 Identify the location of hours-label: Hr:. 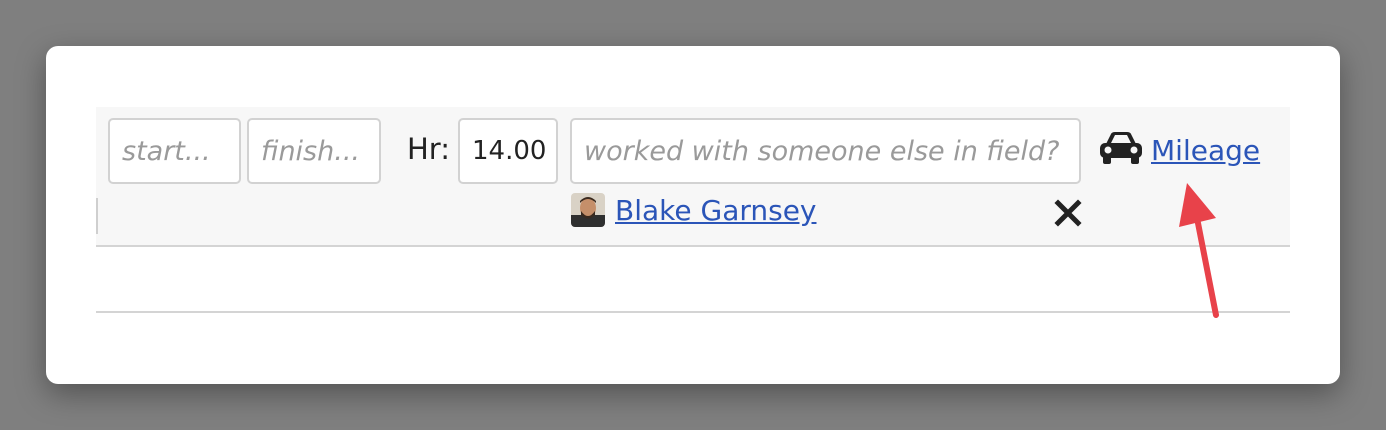
(428, 149).